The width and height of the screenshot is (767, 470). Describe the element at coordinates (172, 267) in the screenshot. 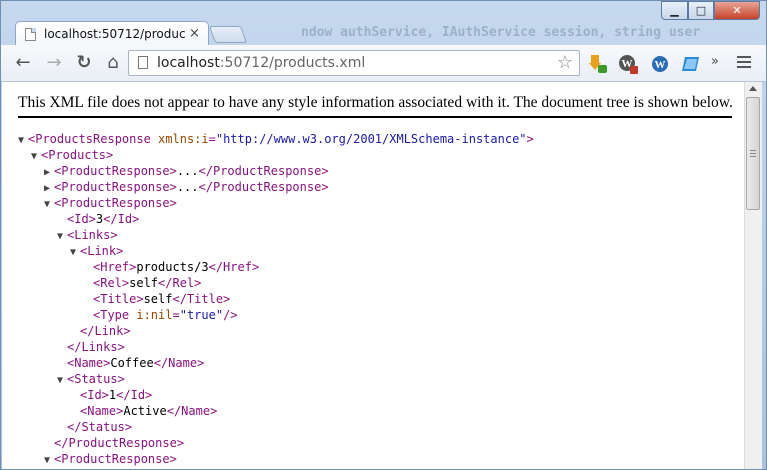

I see `xml-txt: products/3` at that location.